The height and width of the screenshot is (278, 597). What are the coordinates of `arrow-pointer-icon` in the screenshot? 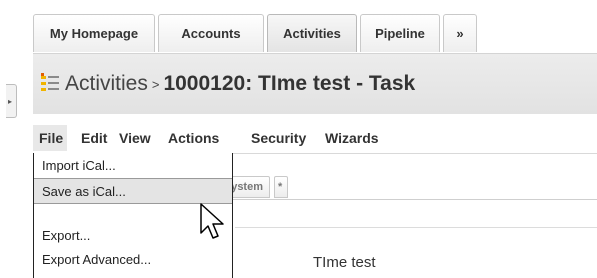 It's located at (212, 221).